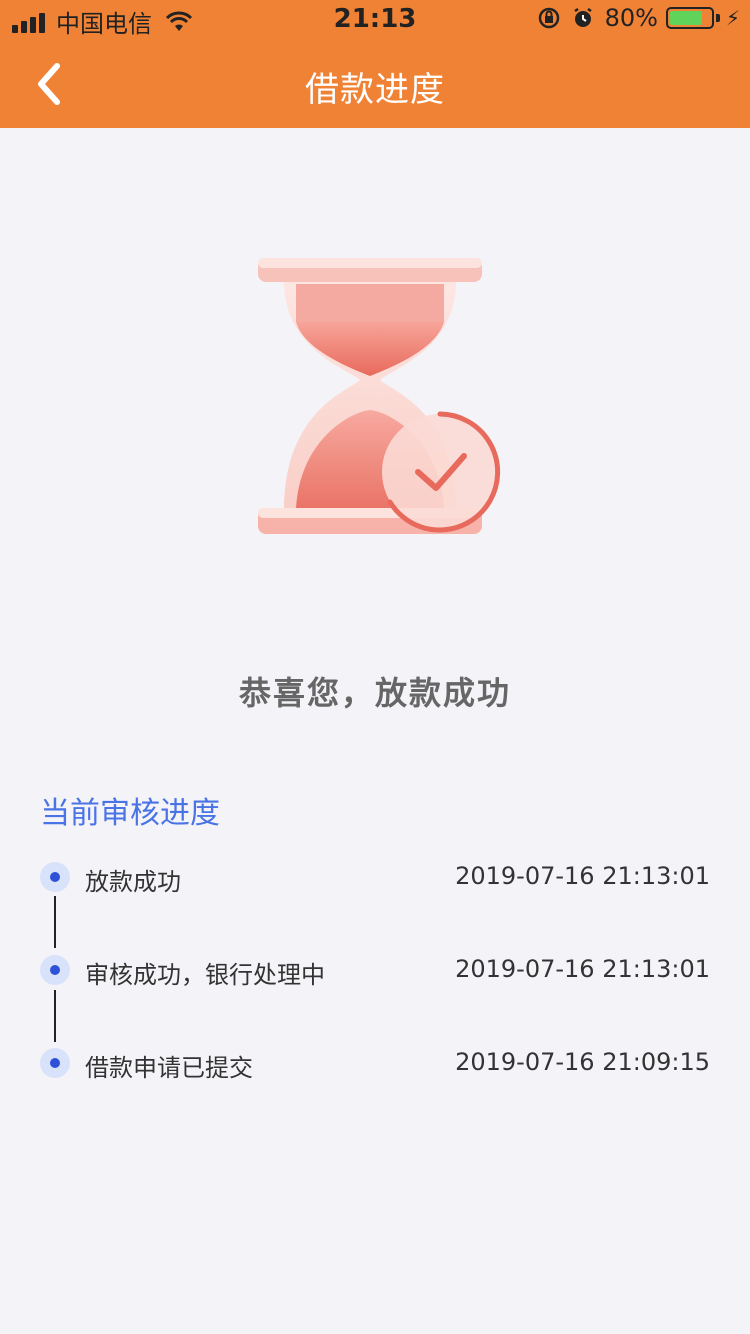 The height and width of the screenshot is (1334, 750). Describe the element at coordinates (133, 882) in the screenshot. I see `step-label: 放款成功` at that location.